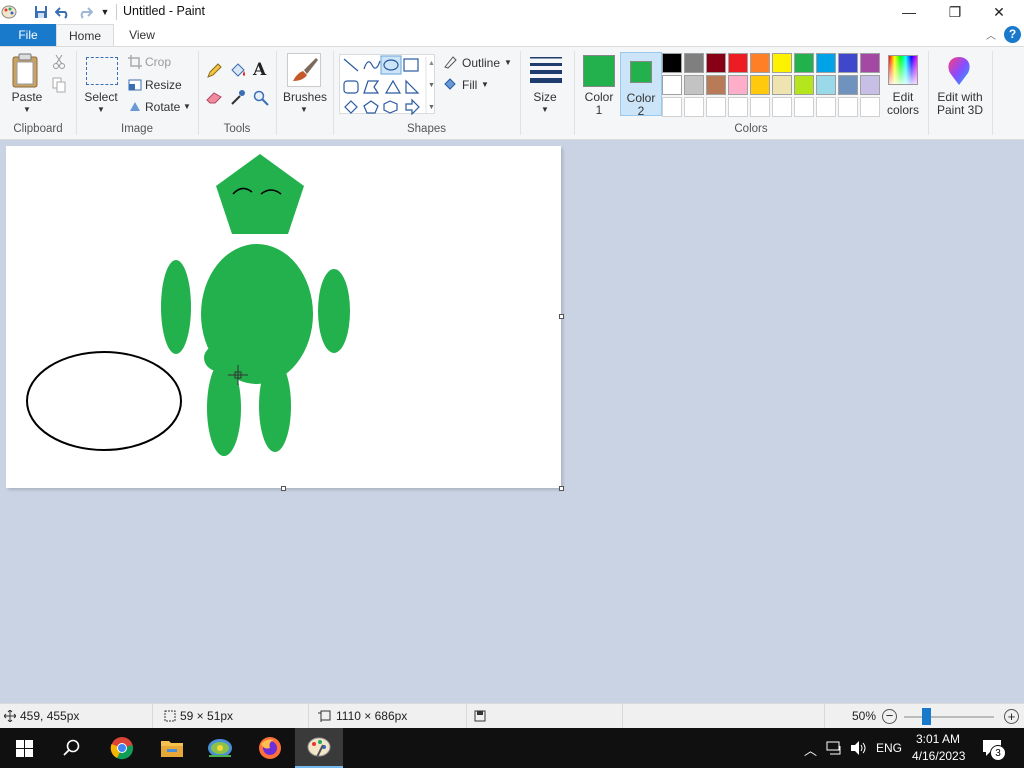 The image size is (1024, 768). I want to click on clock-date: 4/16/2023, so click(938, 756).